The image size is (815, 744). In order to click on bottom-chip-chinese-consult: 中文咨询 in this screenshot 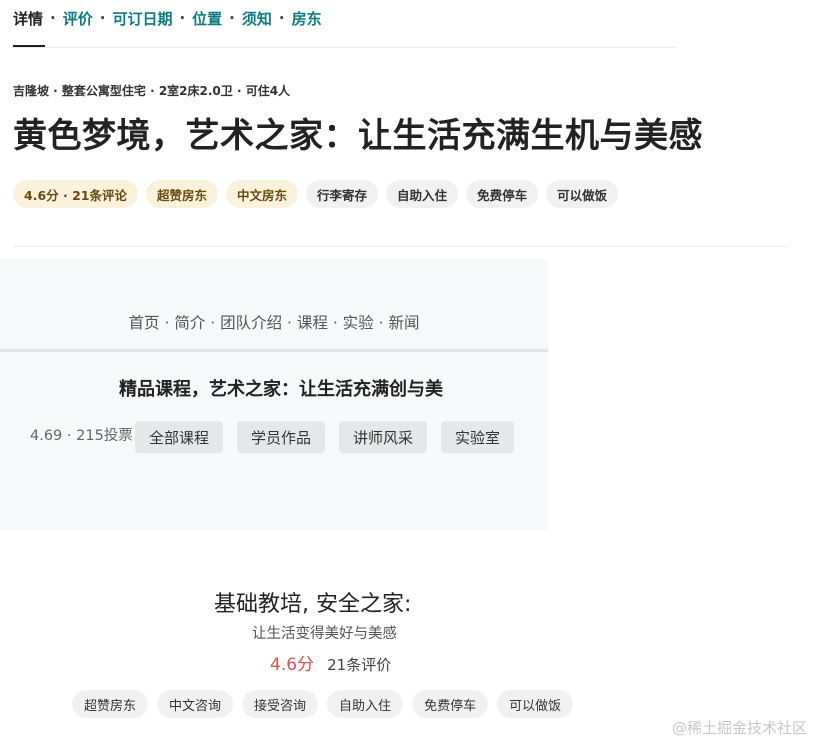, I will do `click(195, 704)`.